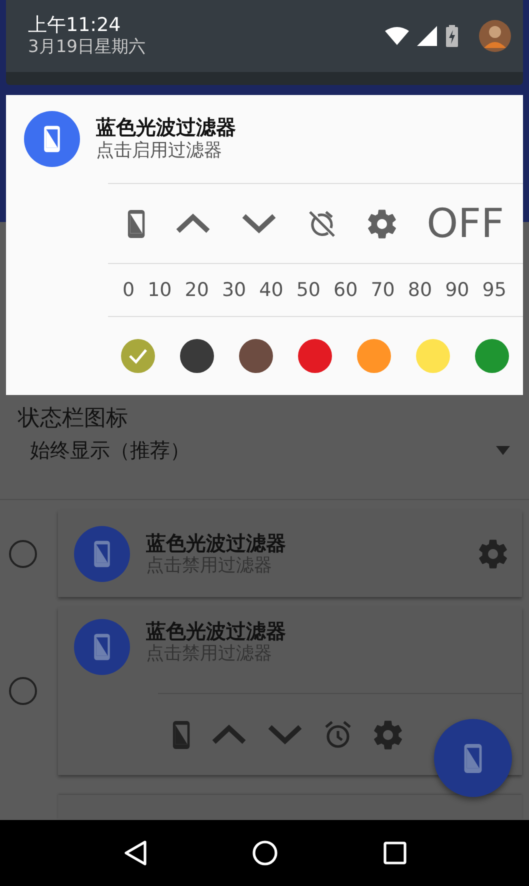 The width and height of the screenshot is (529, 886). What do you see at coordinates (337, 735) in the screenshot?
I see `alarm-clock-icon` at bounding box center [337, 735].